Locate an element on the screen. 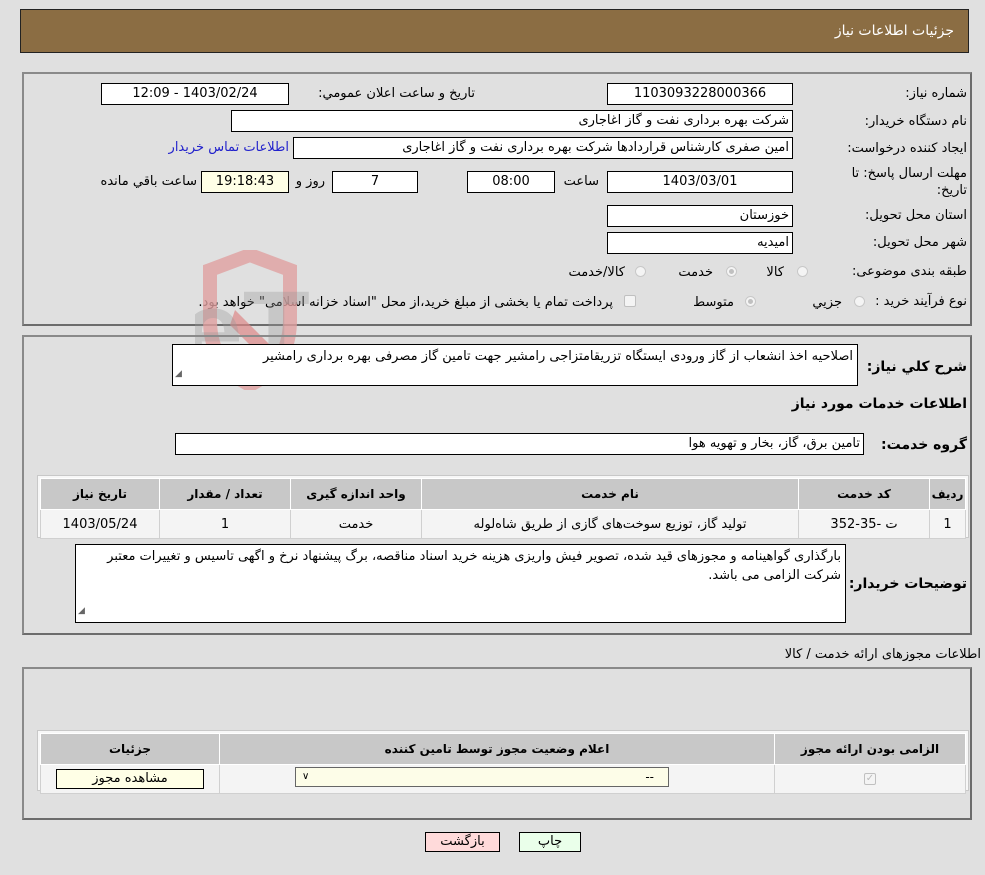 The height and width of the screenshot is (875, 985). purchase-radio-medium is located at coordinates (750, 301).